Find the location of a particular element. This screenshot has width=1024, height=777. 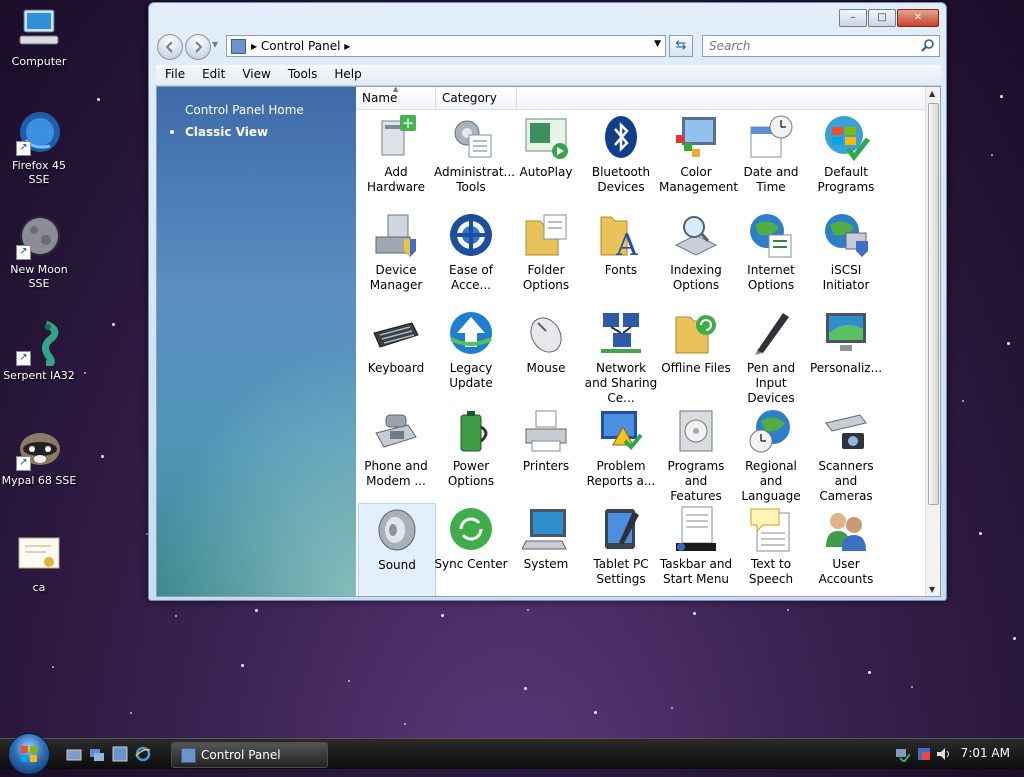

offline-files-icon is located at coordinates (696, 333).